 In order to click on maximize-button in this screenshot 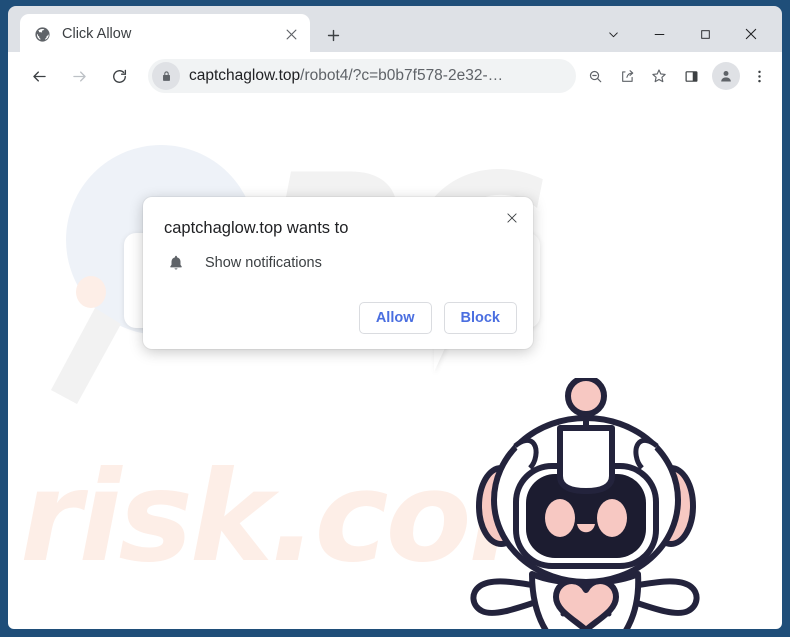, I will do `click(705, 34)`.